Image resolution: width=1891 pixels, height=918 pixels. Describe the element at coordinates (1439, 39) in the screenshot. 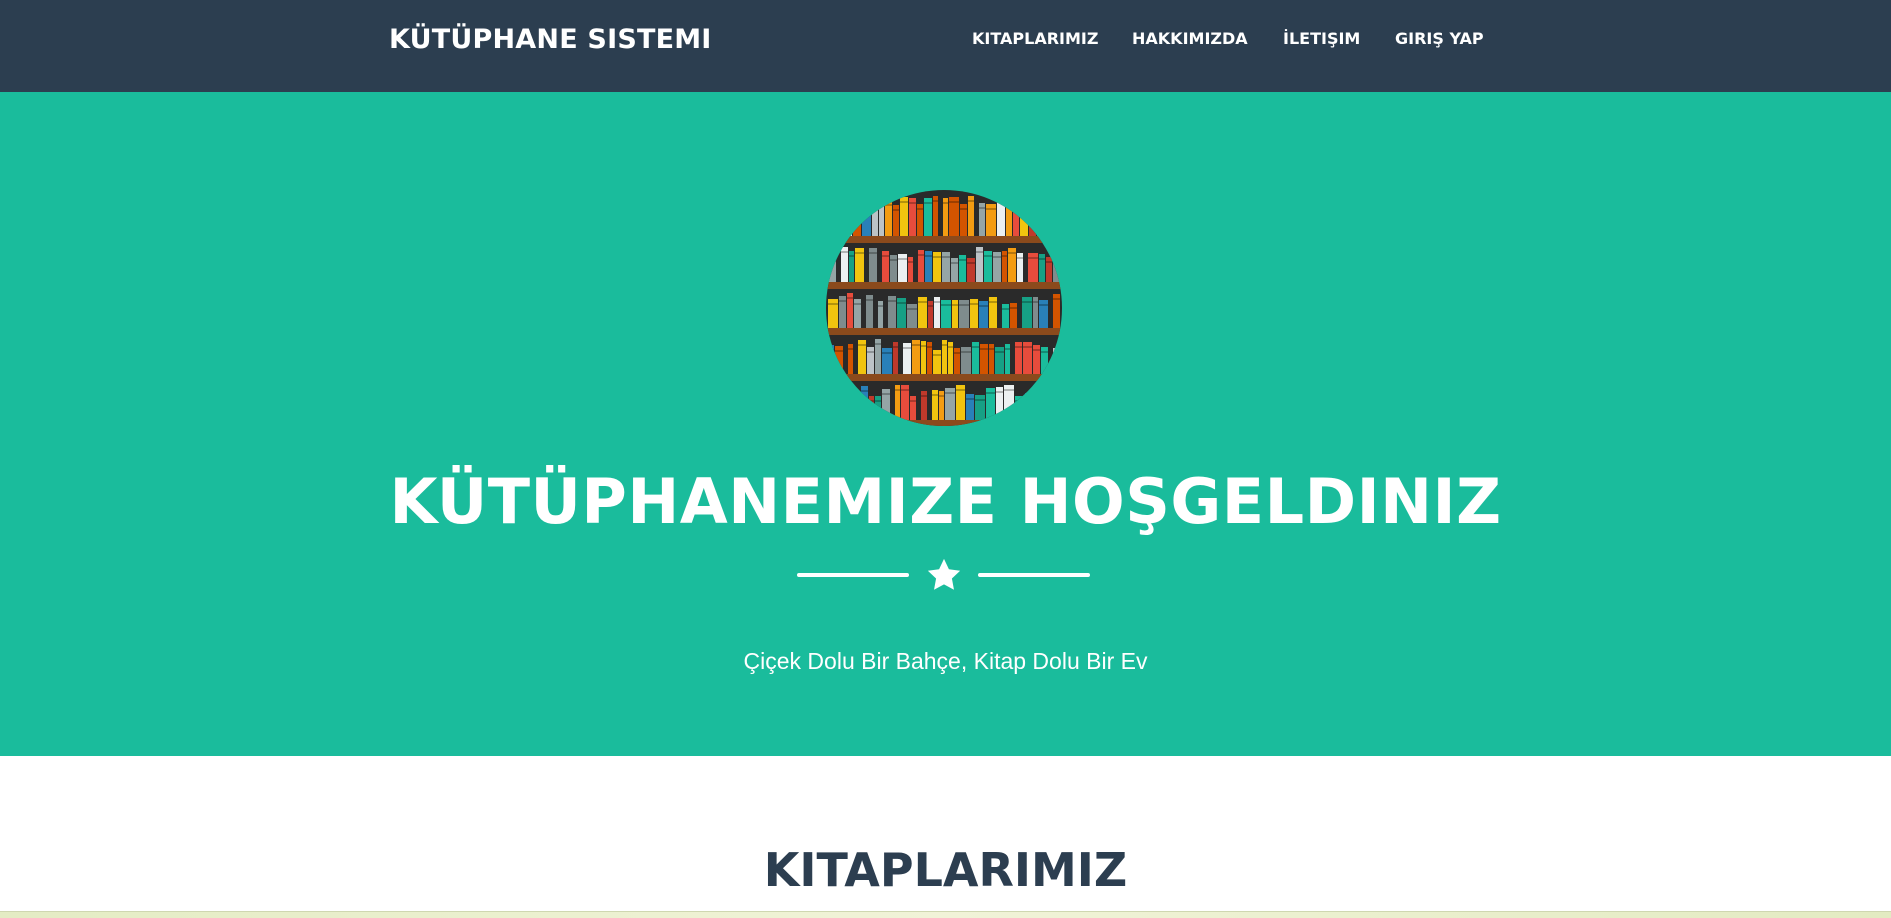

I see `nav-link-giris-yap: GIRIŞ YAP` at that location.